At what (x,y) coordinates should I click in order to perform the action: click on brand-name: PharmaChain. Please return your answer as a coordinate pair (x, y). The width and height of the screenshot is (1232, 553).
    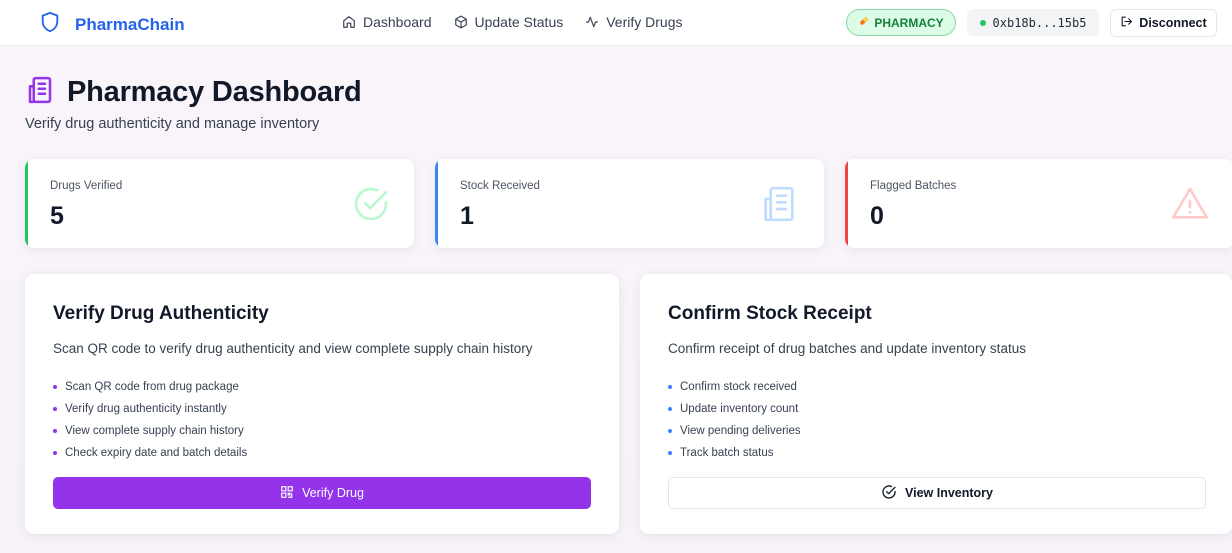
    Looking at the image, I should click on (130, 24).